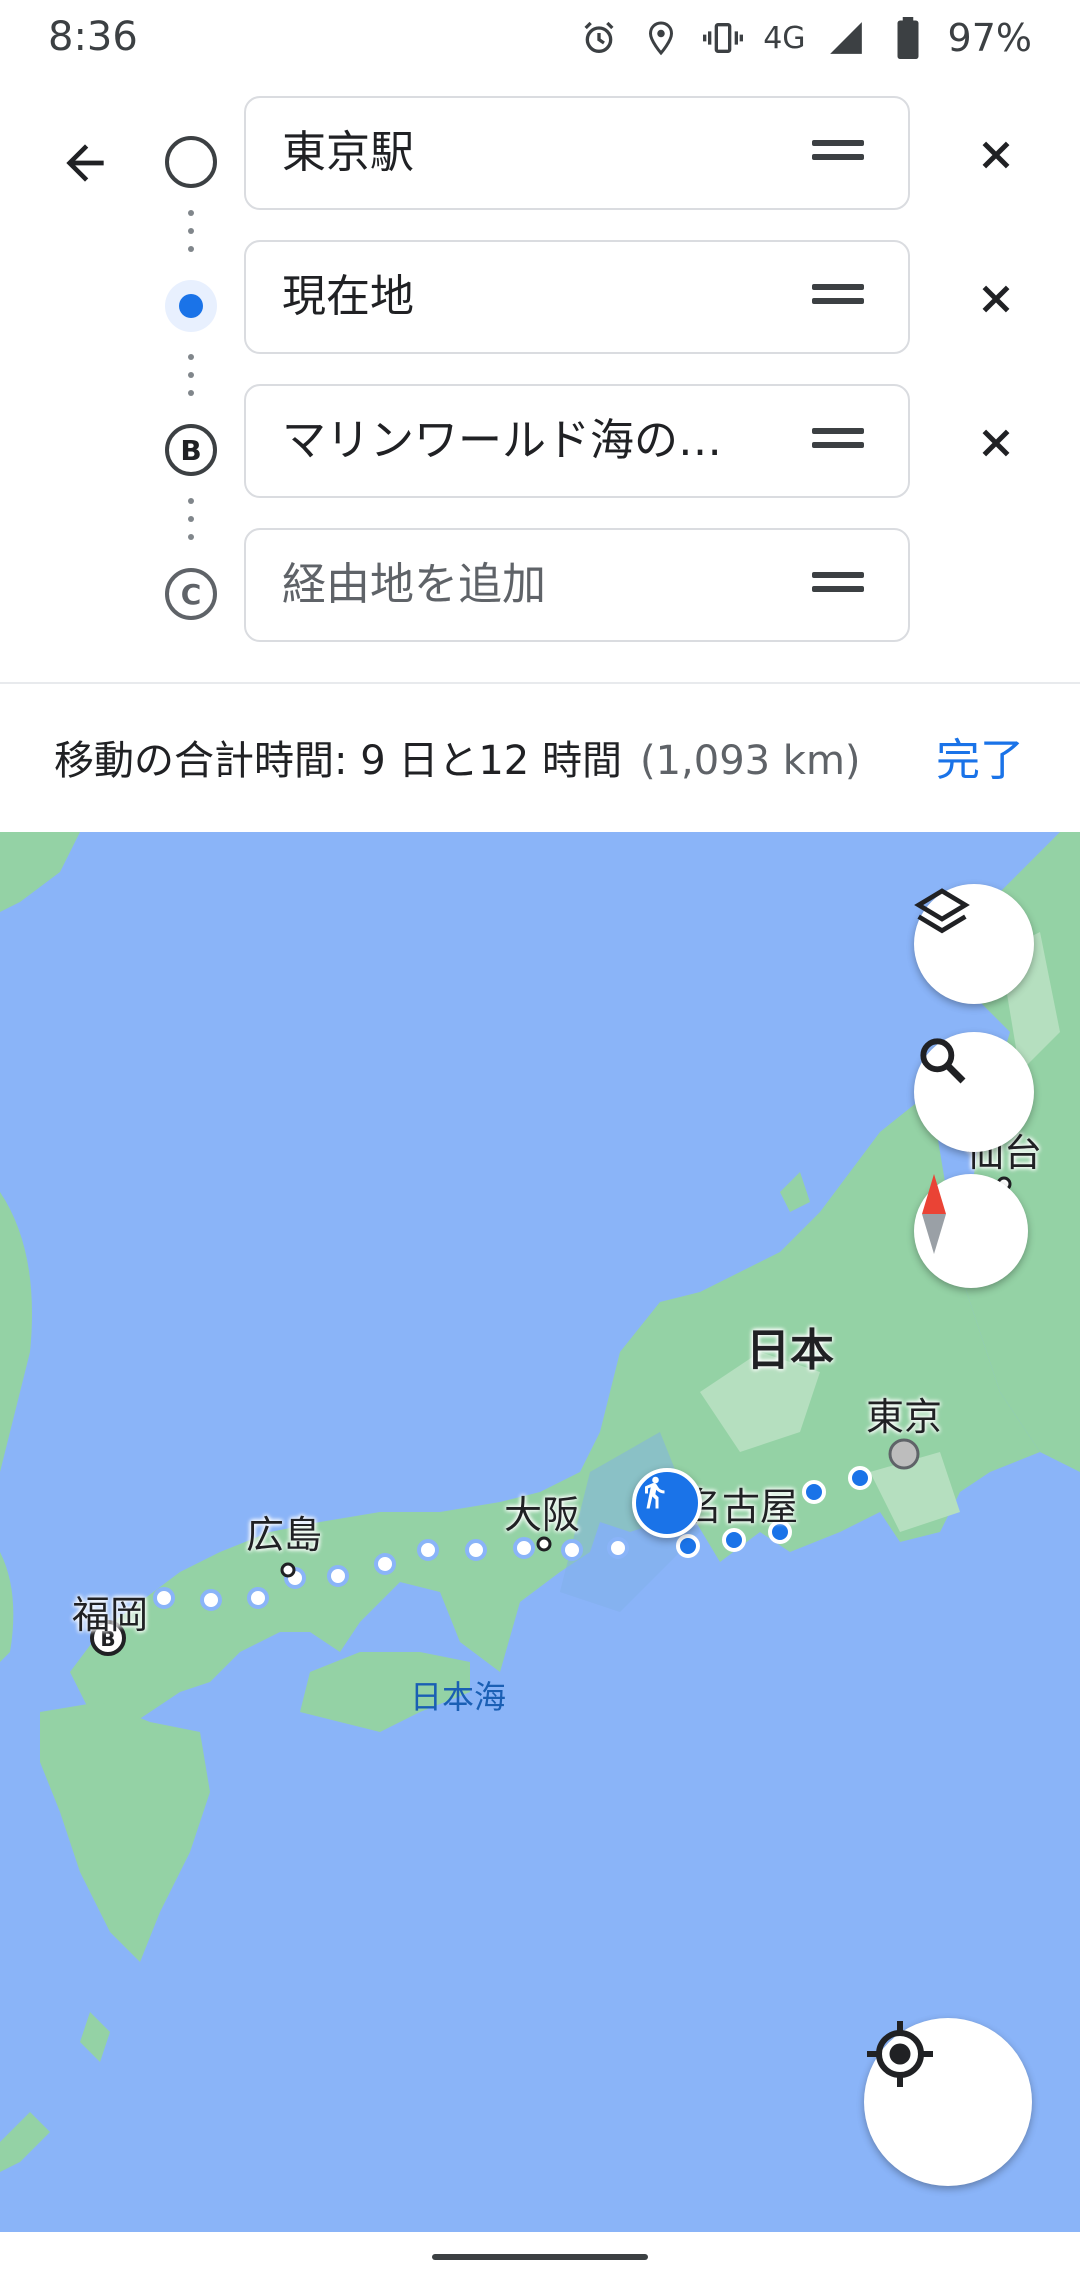  Describe the element at coordinates (599, 38) in the screenshot. I see `alarm-icon` at that location.